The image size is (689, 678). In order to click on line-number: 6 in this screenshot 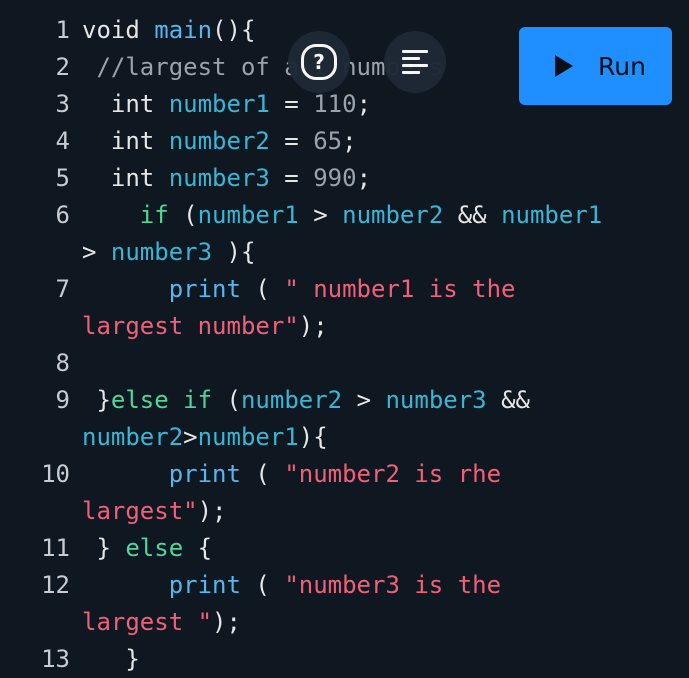, I will do `click(62, 215)`.